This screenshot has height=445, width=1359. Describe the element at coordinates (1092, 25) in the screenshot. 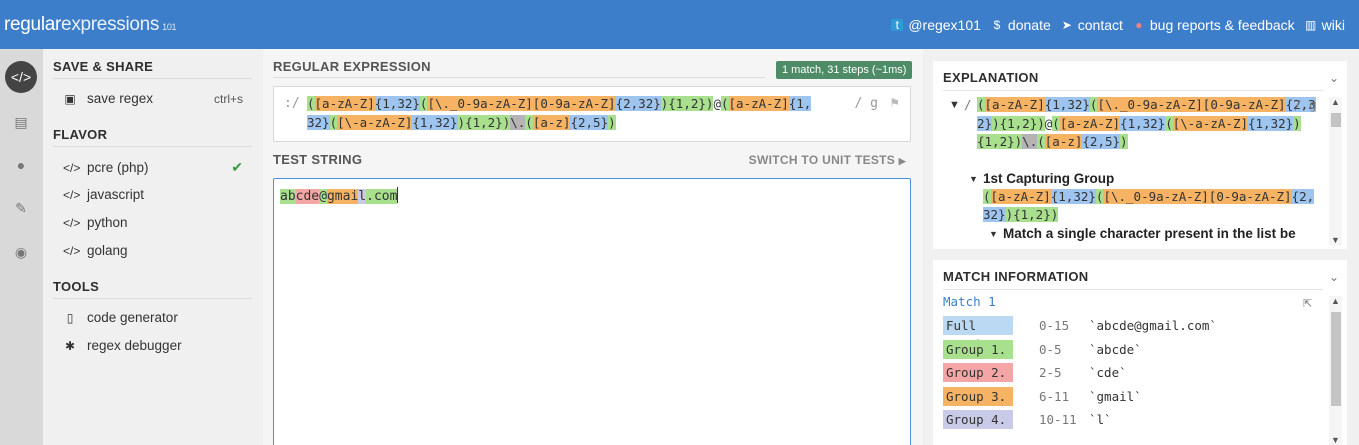

I see `nav-contact: ➤ contact` at that location.